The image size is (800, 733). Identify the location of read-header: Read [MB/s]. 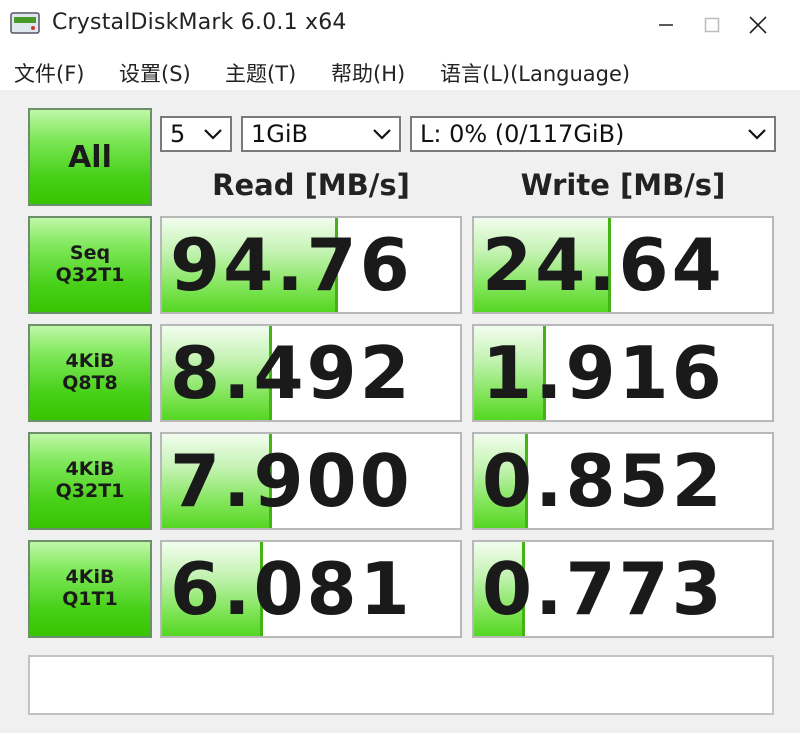
(311, 185).